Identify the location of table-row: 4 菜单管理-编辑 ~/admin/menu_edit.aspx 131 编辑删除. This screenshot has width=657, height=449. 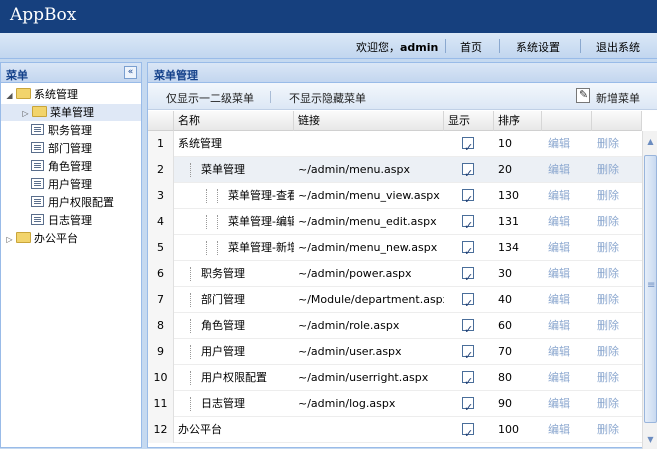
(395, 222).